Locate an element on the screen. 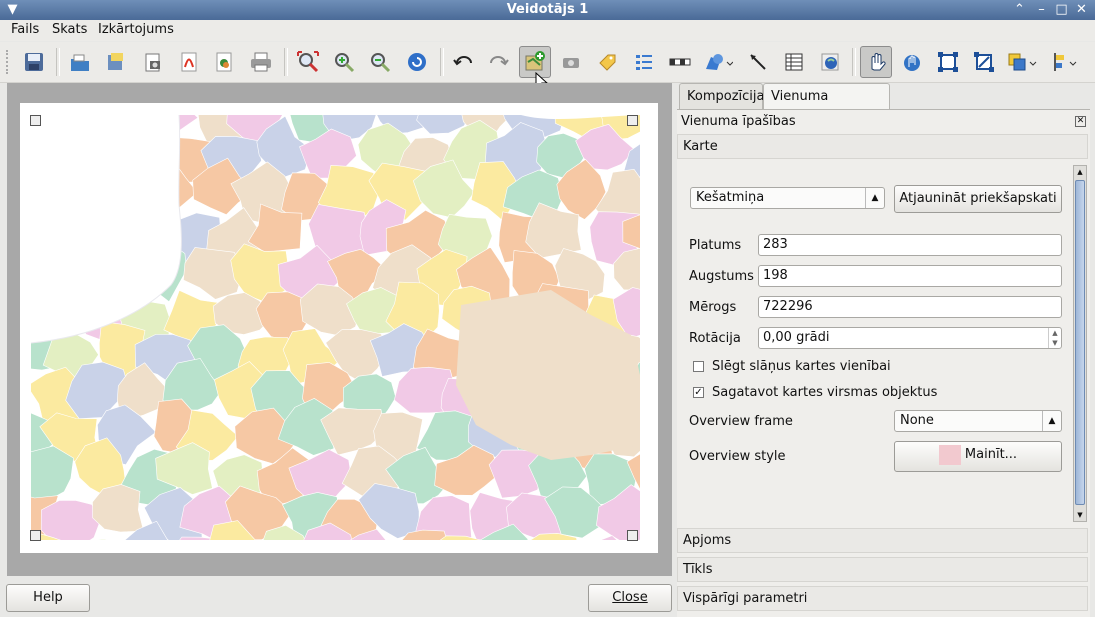  align-icon is located at coordinates (1066, 62).